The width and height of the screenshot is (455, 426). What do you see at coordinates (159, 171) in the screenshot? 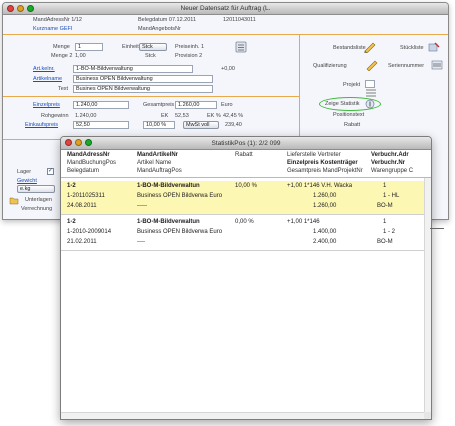
I see `col-mandauftragpos: MandAuftragPos` at bounding box center [159, 171].